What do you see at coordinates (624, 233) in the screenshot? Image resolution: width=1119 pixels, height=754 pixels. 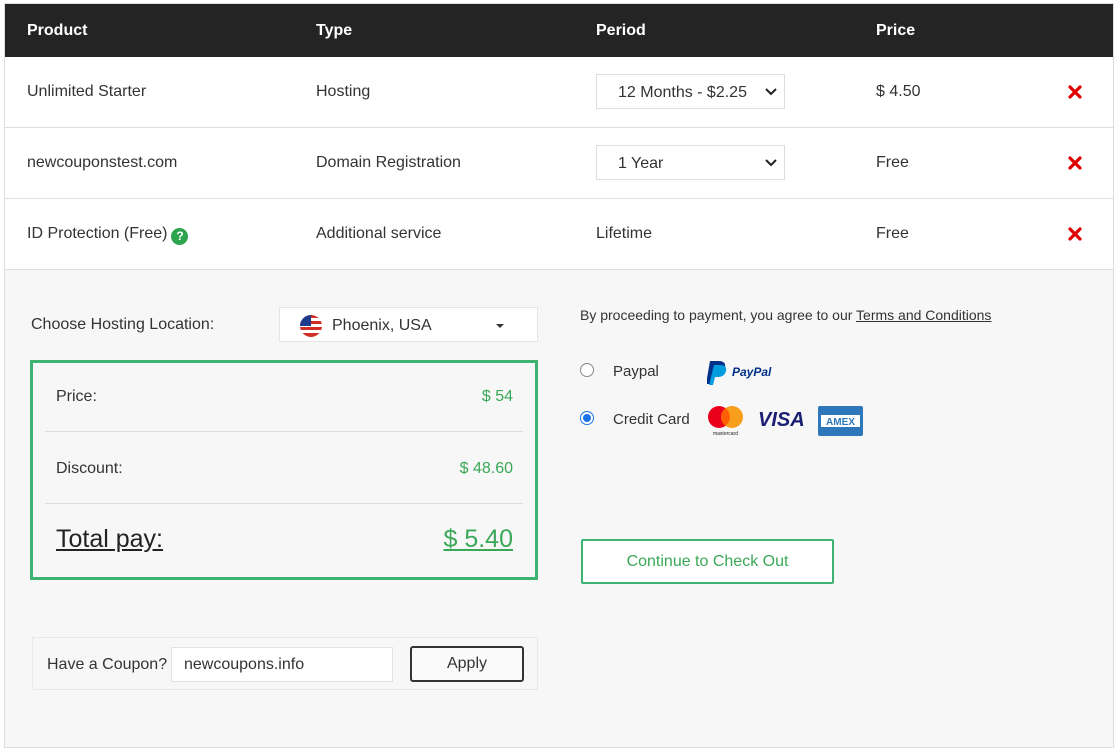 I see `product-period: Lifetime` at bounding box center [624, 233].